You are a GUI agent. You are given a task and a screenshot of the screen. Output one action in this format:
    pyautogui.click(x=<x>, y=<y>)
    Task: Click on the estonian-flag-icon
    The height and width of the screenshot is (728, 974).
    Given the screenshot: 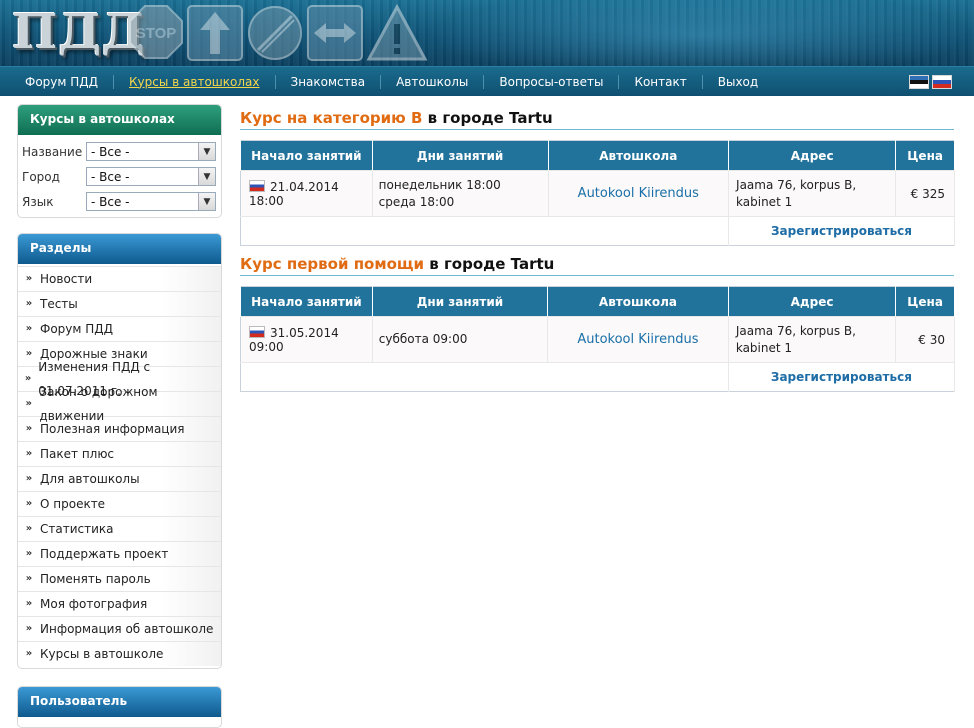 What is the action you would take?
    pyautogui.click(x=919, y=82)
    